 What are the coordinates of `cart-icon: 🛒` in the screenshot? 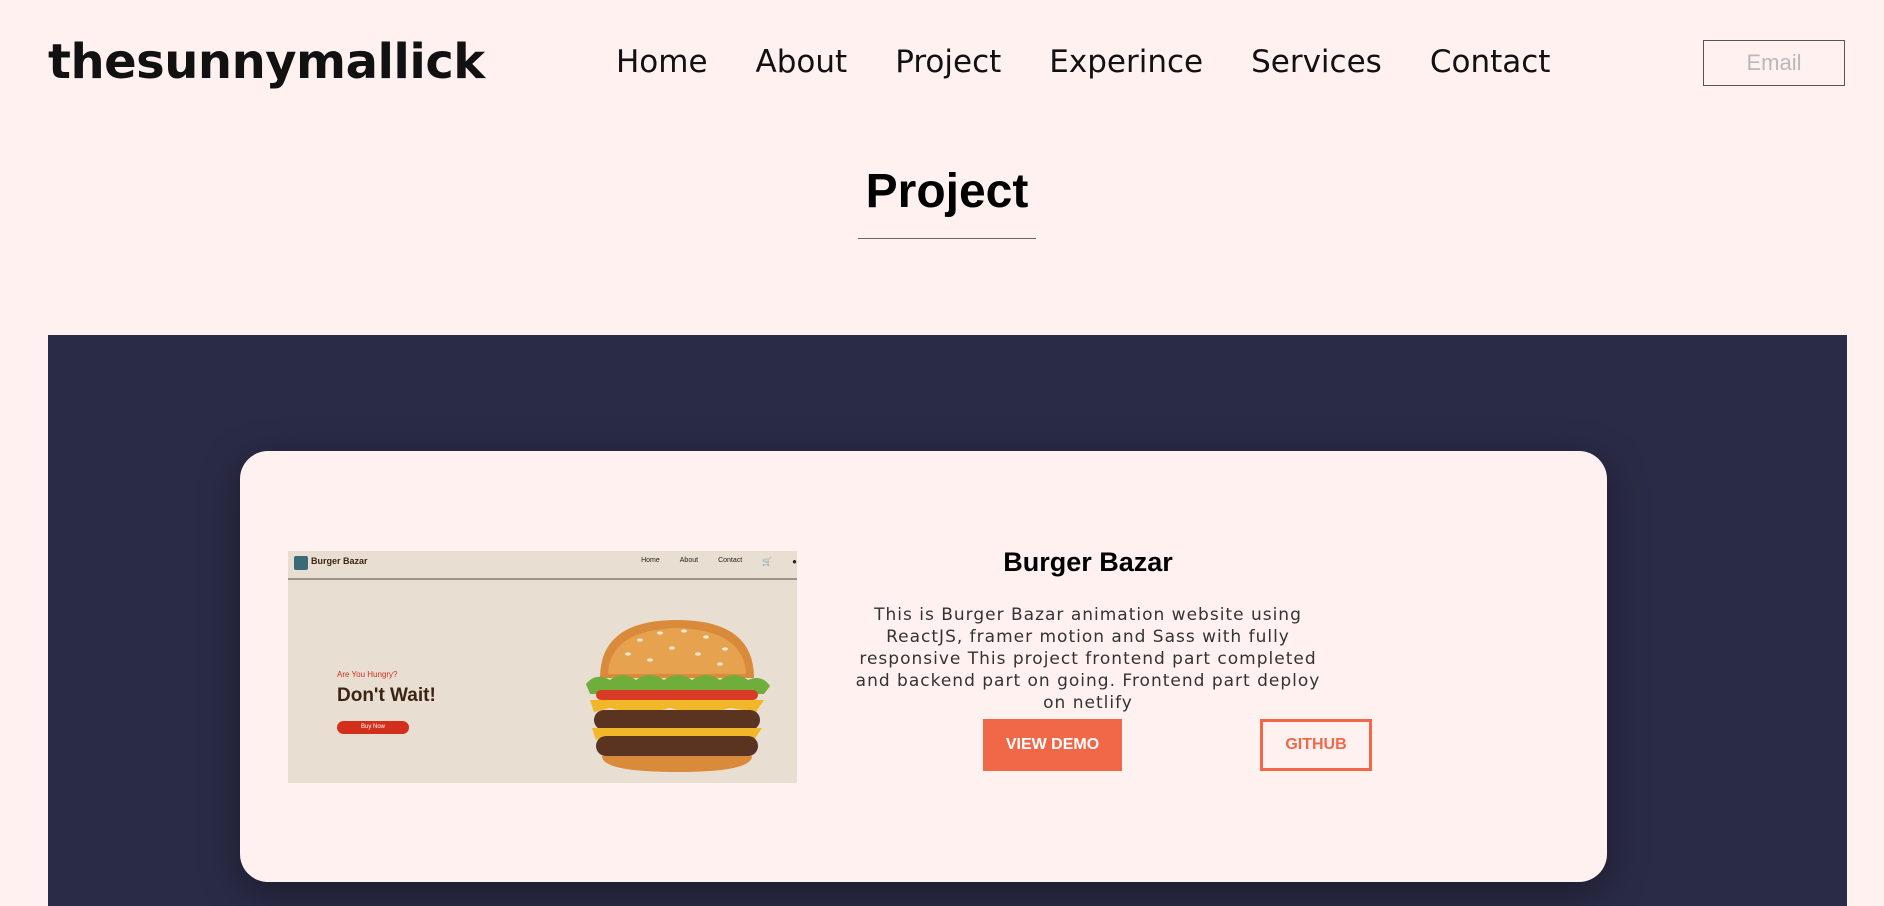 It's located at (767, 561).